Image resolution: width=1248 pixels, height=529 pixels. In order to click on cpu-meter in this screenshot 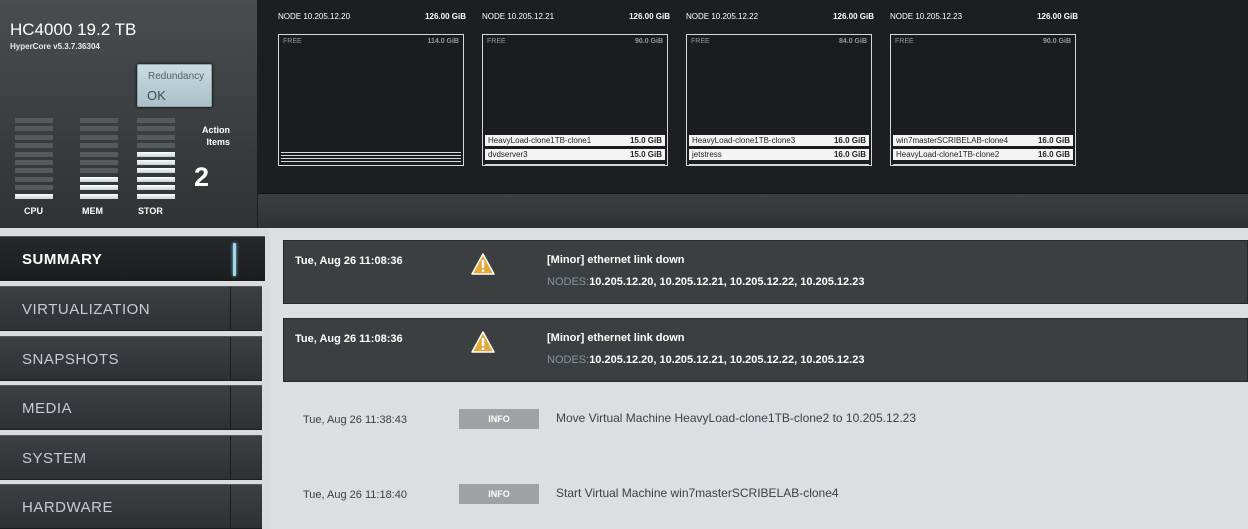, I will do `click(34, 160)`.